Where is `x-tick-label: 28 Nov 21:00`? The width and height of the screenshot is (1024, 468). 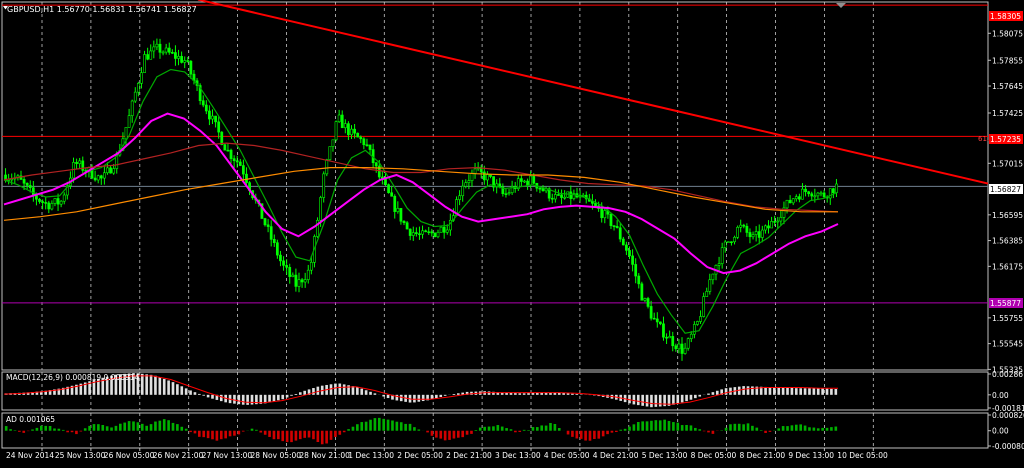 x-tick-label: 28 Nov 21:00 is located at coordinates (324, 455).